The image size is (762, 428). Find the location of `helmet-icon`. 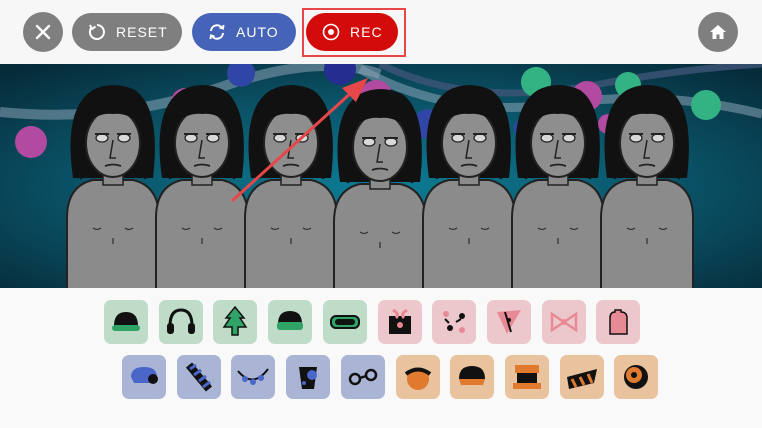

helmet-icon is located at coordinates (126, 321).